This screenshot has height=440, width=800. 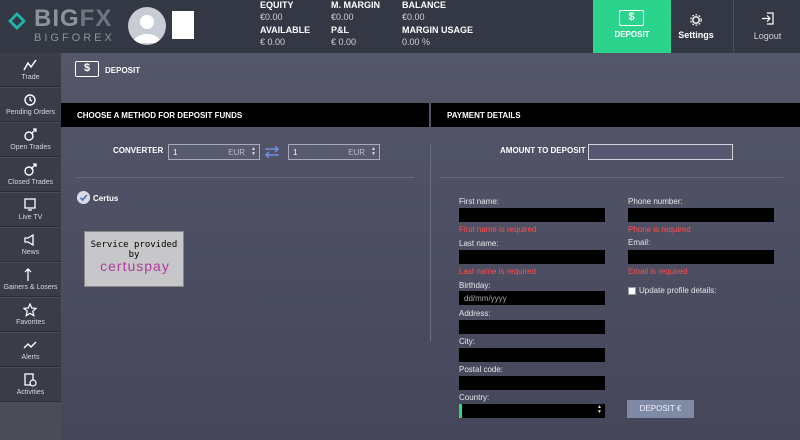 What do you see at coordinates (147, 29) in the screenshot?
I see `user-avatar-icon` at bounding box center [147, 29].